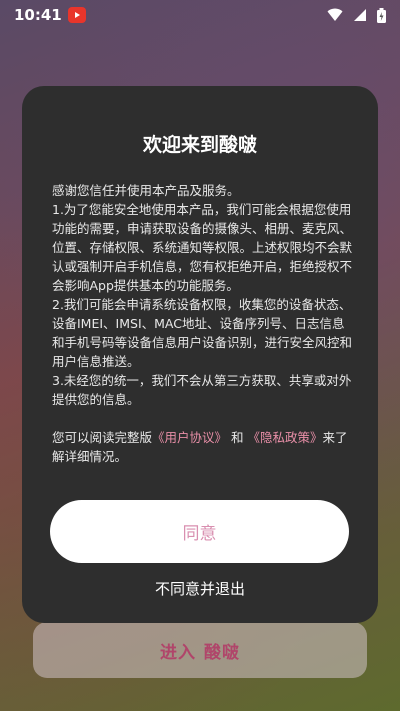 Image resolution: width=400 pixels, height=711 pixels. What do you see at coordinates (146, 190) in the screenshot?
I see `intro-text: 感谢您信任并使用本产品及服务。` at bounding box center [146, 190].